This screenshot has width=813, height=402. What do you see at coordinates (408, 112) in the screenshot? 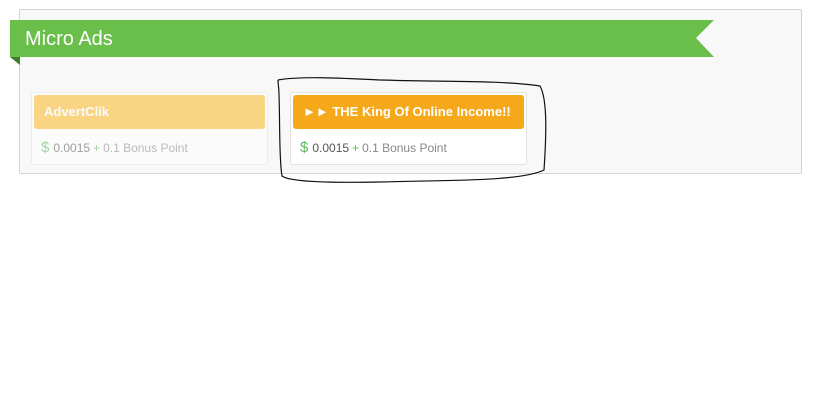
I see `ad-title-button: ►► THE King Of Online Income!!` at bounding box center [408, 112].